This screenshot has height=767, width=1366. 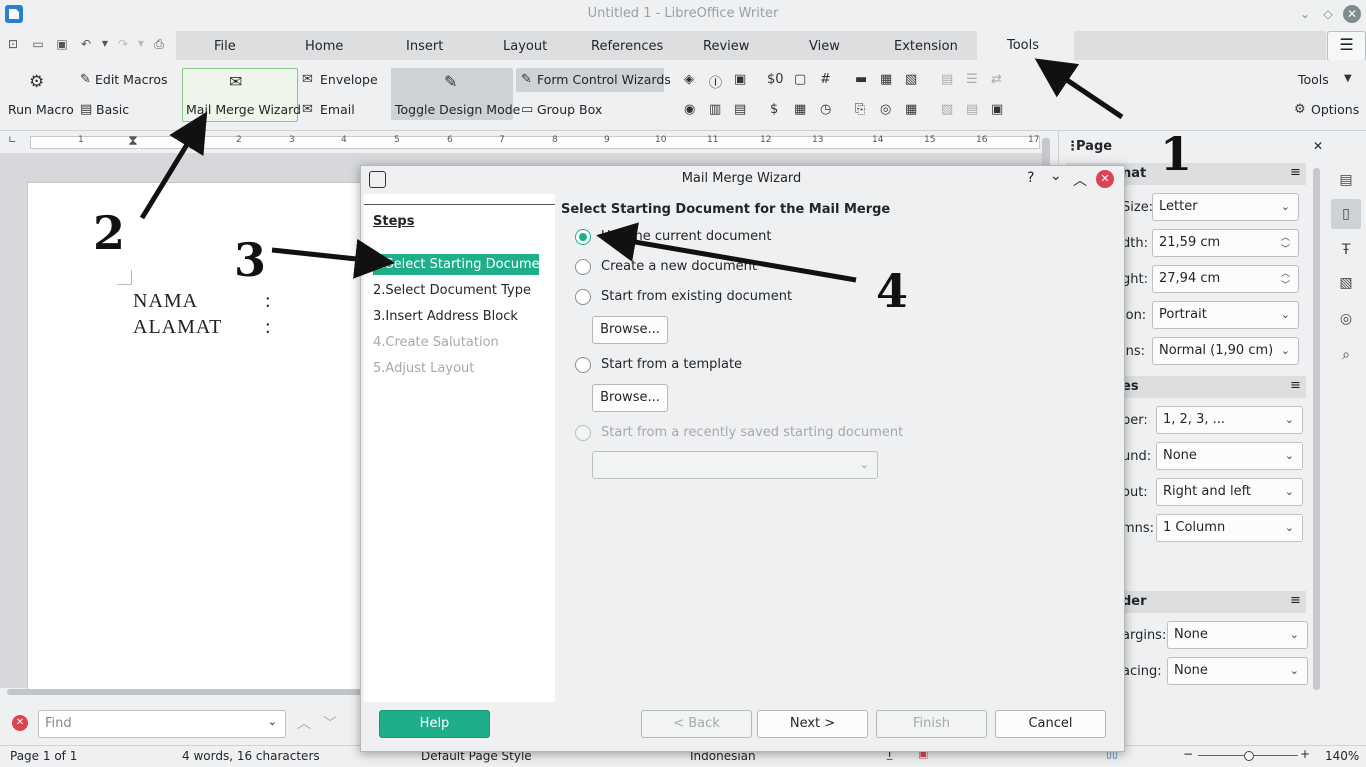 What do you see at coordinates (892, 291) in the screenshot?
I see `annotation-number-4: 4` at bounding box center [892, 291].